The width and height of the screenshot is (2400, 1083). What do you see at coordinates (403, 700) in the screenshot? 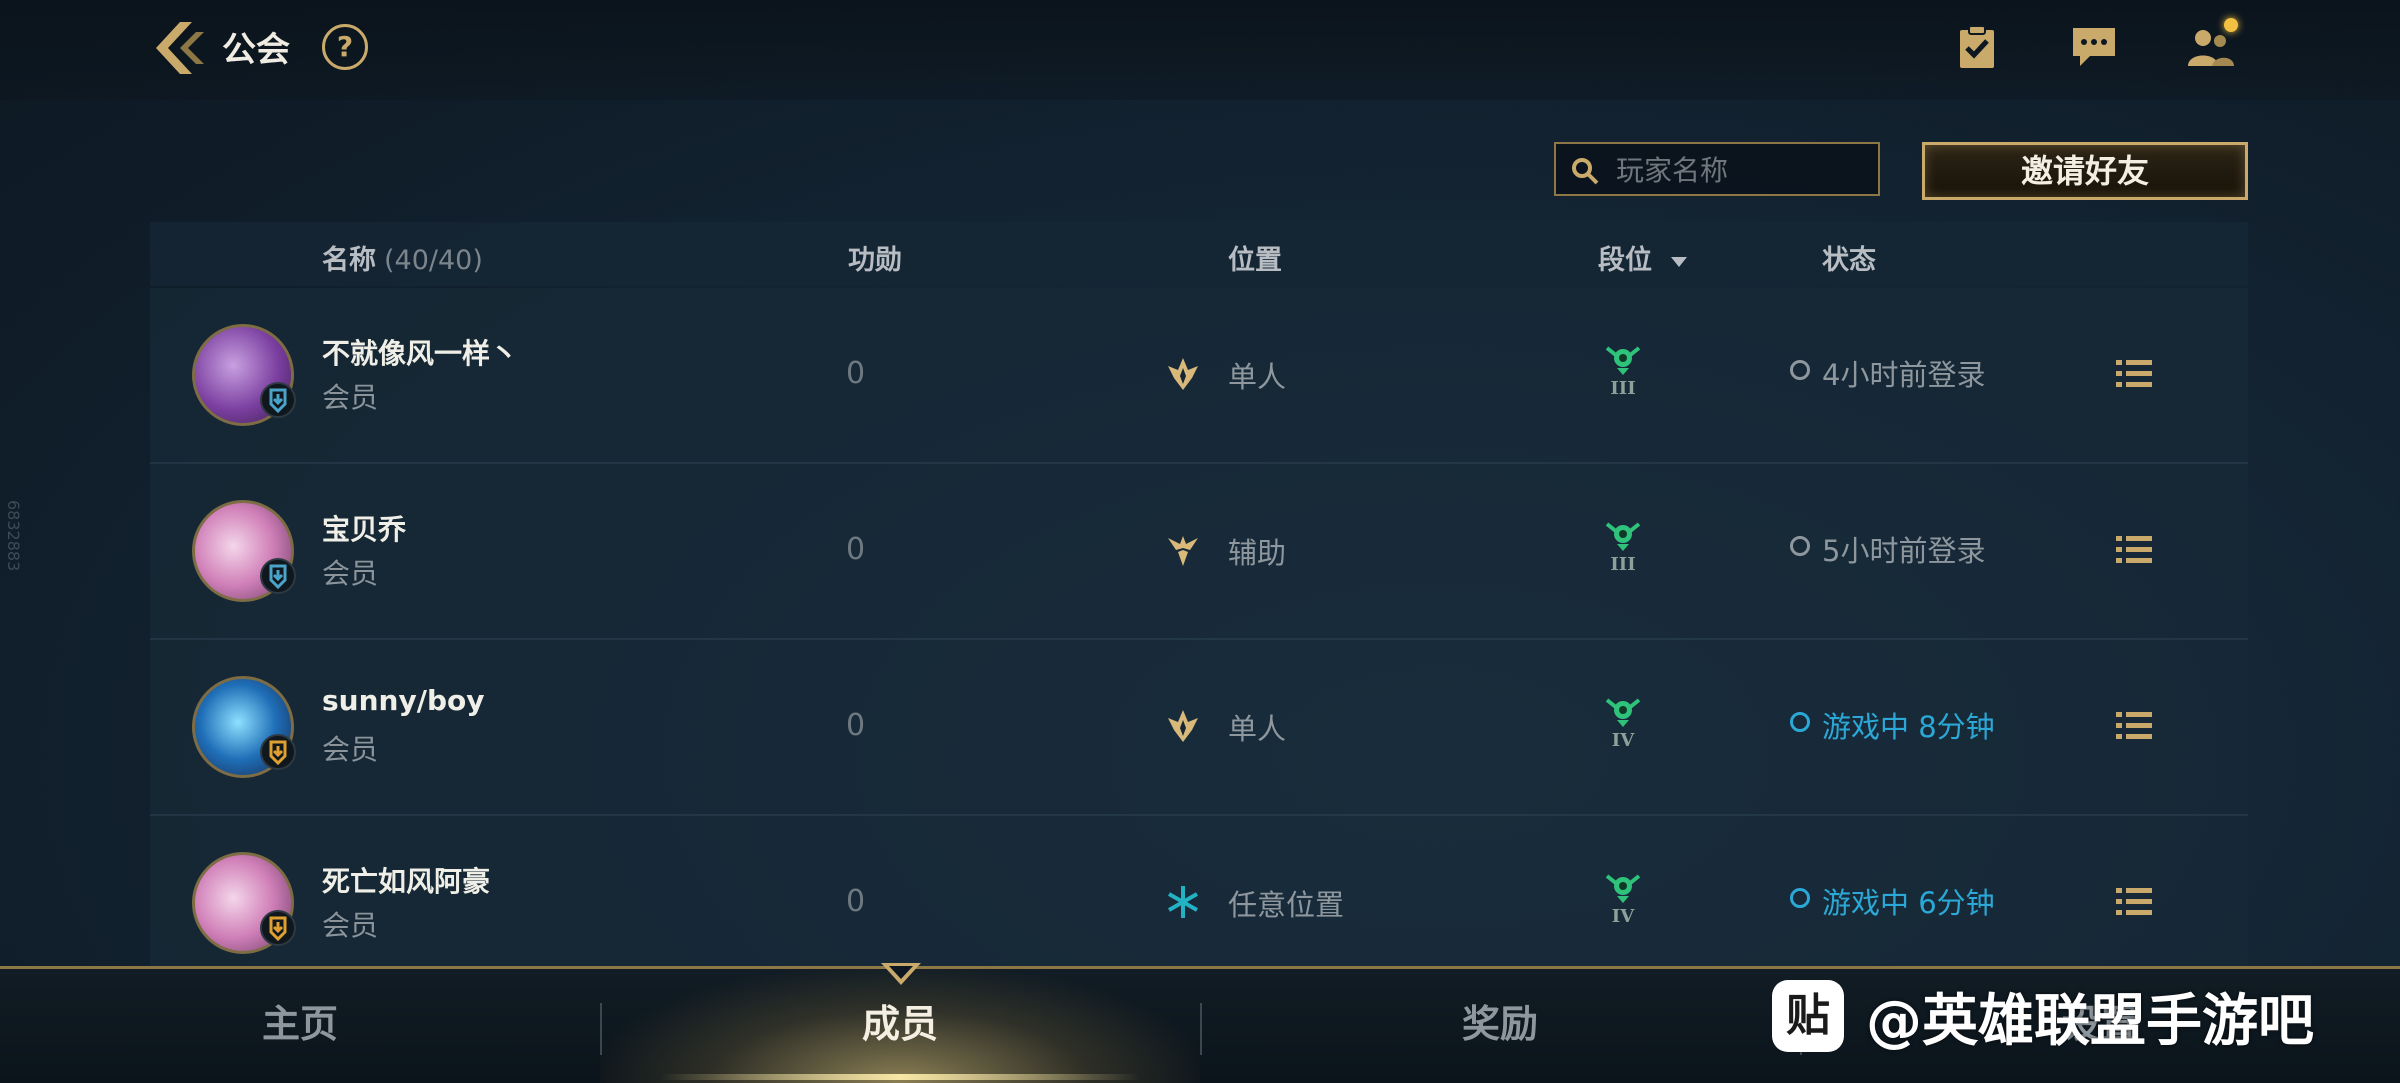
I see `member-name: sunny/boy` at bounding box center [403, 700].